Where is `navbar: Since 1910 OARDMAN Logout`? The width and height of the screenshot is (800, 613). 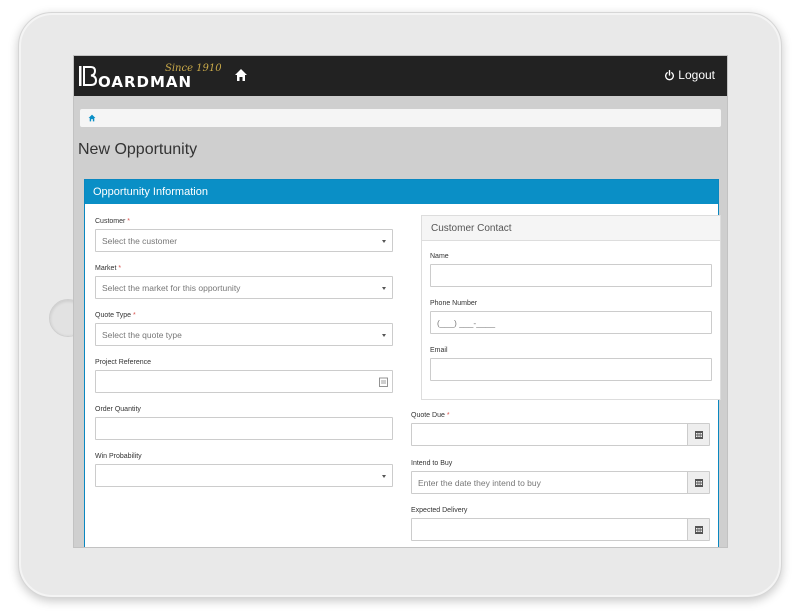 navbar: Since 1910 OARDMAN Logout is located at coordinates (400, 76).